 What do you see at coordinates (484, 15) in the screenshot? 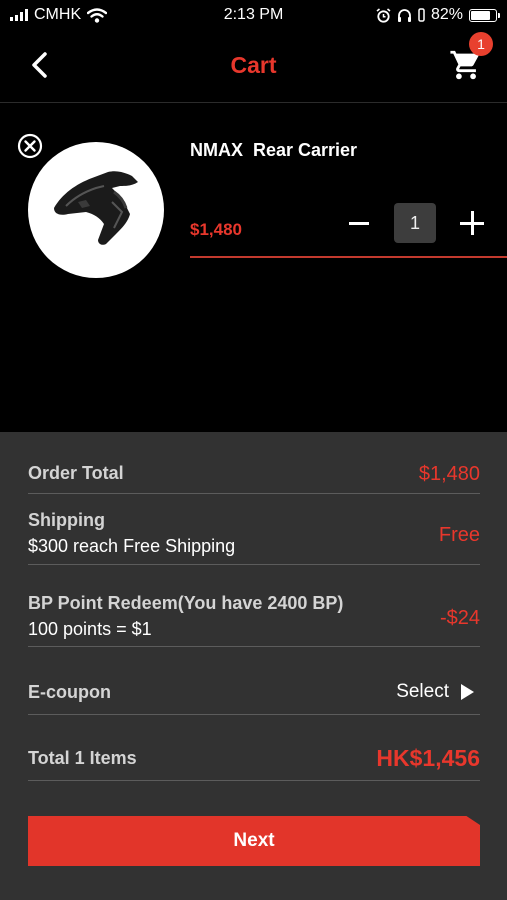
I see `battery-icon` at bounding box center [484, 15].